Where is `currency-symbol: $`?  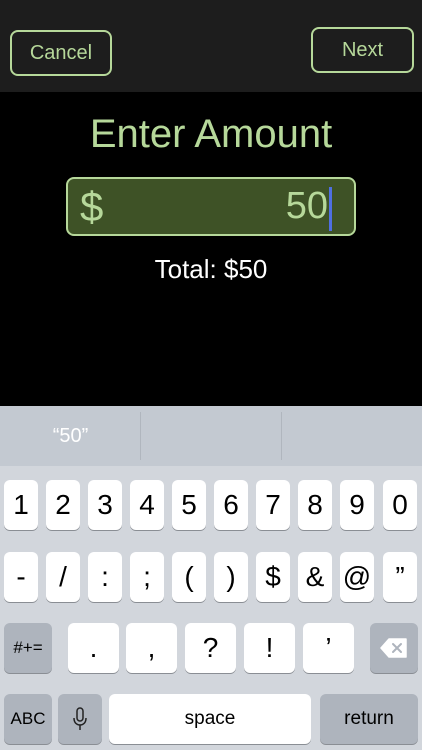 currency-symbol: $ is located at coordinates (92, 206).